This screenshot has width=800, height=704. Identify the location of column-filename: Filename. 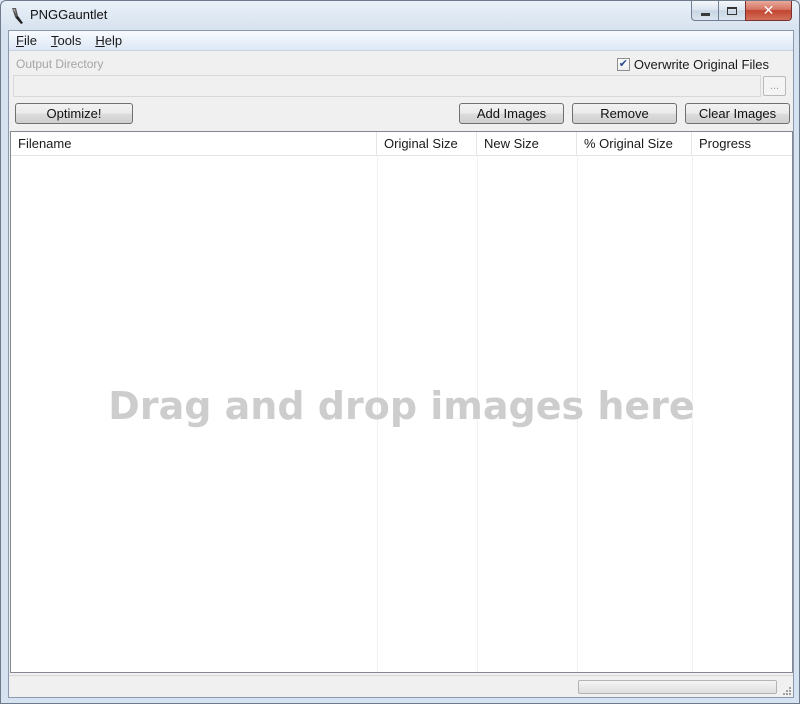
(194, 144).